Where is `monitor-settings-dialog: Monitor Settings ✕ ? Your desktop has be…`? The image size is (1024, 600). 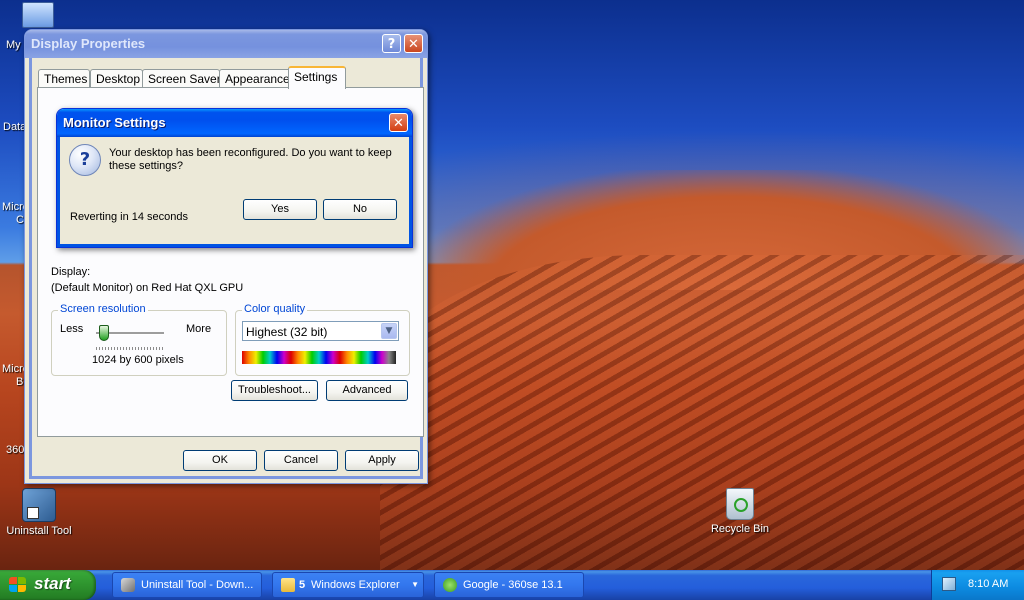
monitor-settings-dialog: Monitor Settings ✕ ? Your desktop has be… is located at coordinates (234, 178).